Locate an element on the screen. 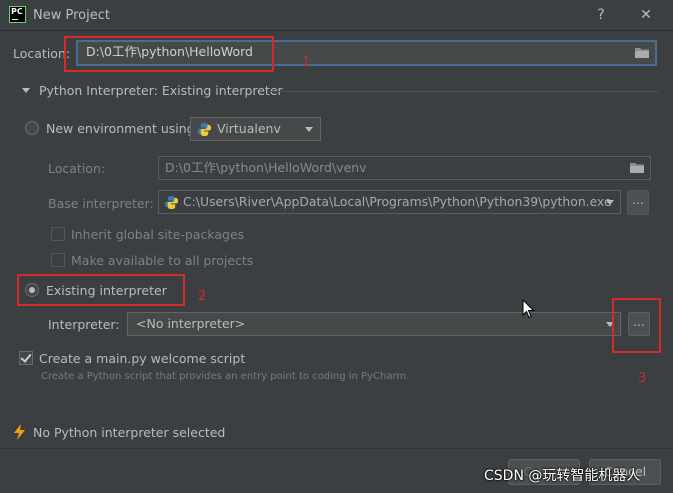 The width and height of the screenshot is (673, 493). help-button: ? is located at coordinates (601, 15).